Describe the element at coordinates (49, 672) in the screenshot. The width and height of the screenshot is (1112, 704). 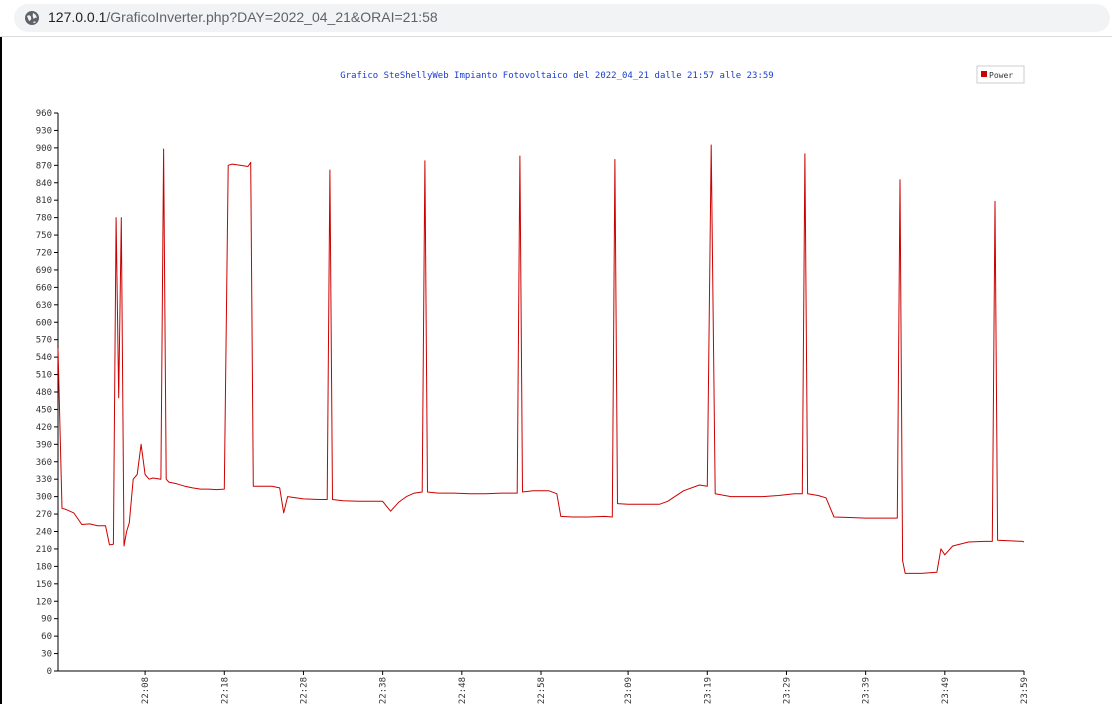
I see `y-tick-label: 0` at that location.